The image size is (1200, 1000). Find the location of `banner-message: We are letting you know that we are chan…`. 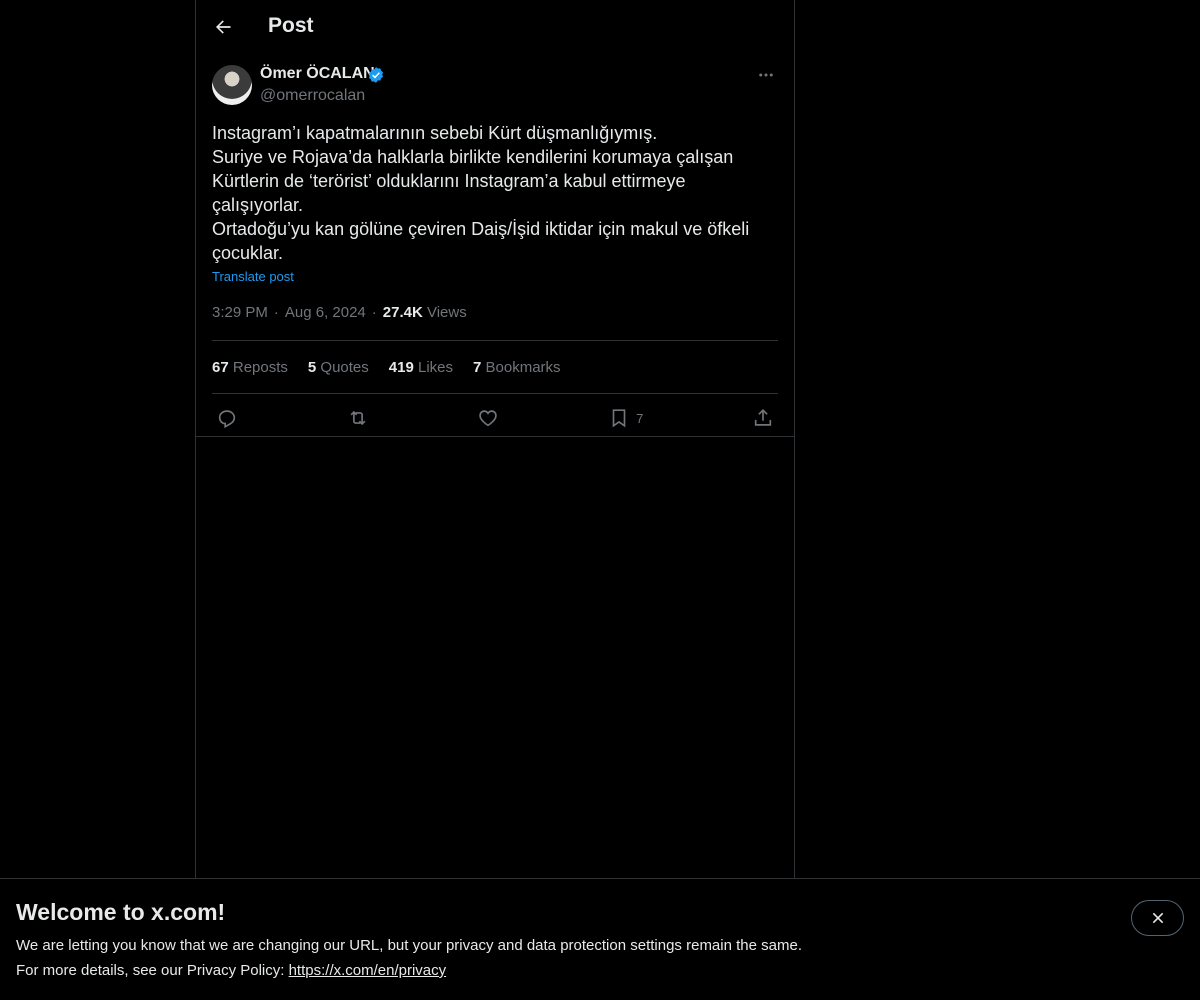

banner-message: We are letting you know that we are chan… is located at coordinates (409, 945).